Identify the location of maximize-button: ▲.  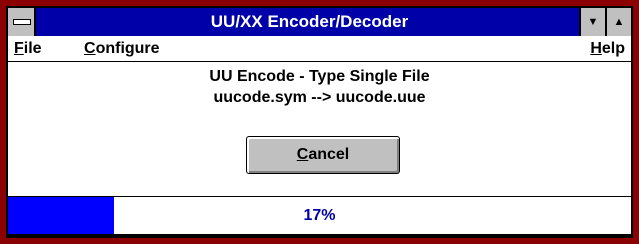
(618, 22).